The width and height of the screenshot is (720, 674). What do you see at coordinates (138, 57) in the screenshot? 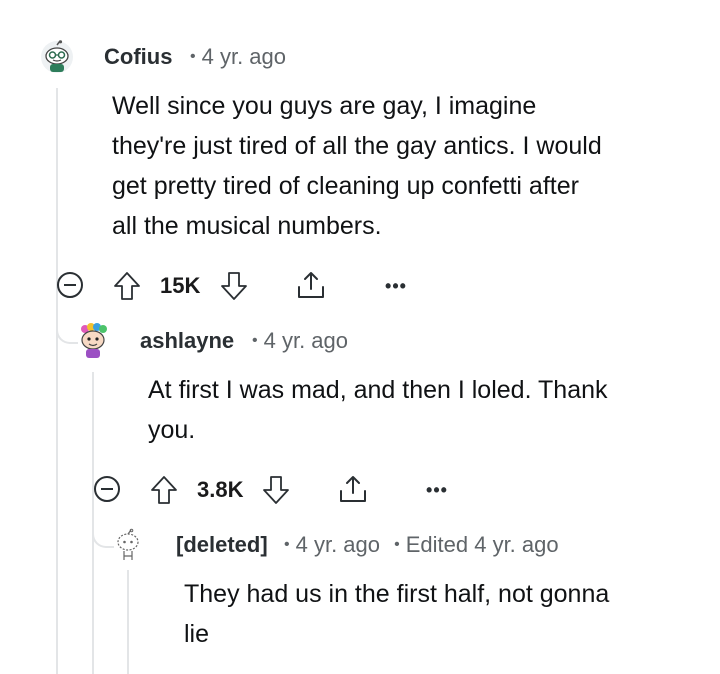
I see `comment-author: Cofius` at bounding box center [138, 57].